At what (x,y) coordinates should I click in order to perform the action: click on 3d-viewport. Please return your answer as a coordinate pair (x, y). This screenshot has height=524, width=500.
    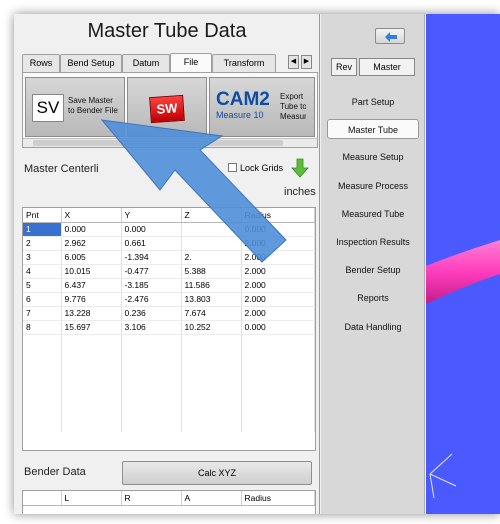
    Looking at the image, I should click on (463, 264).